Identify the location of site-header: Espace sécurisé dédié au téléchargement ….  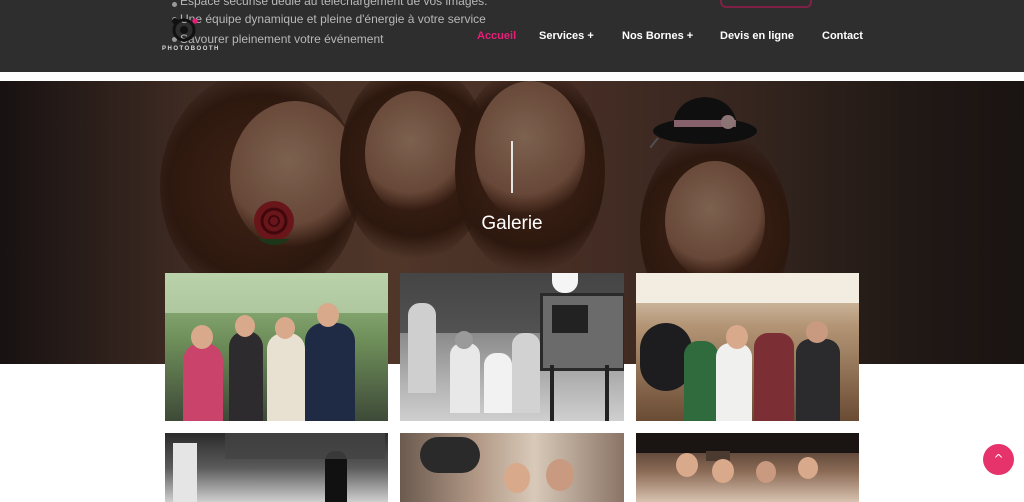
(512, 36).